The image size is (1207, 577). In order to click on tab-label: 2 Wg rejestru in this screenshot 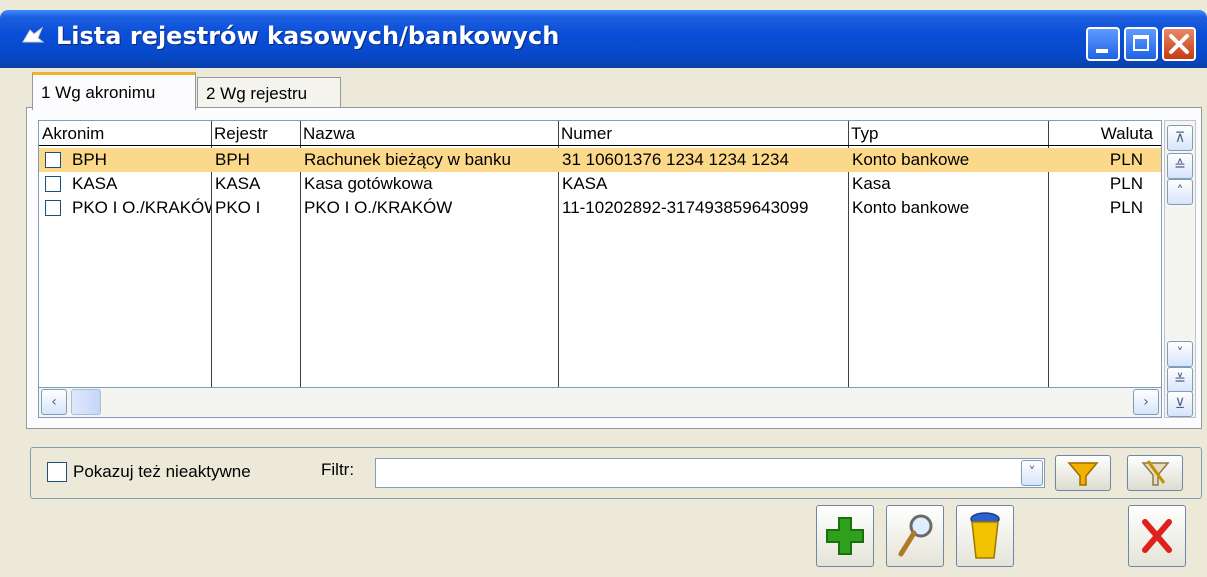, I will do `click(257, 93)`.